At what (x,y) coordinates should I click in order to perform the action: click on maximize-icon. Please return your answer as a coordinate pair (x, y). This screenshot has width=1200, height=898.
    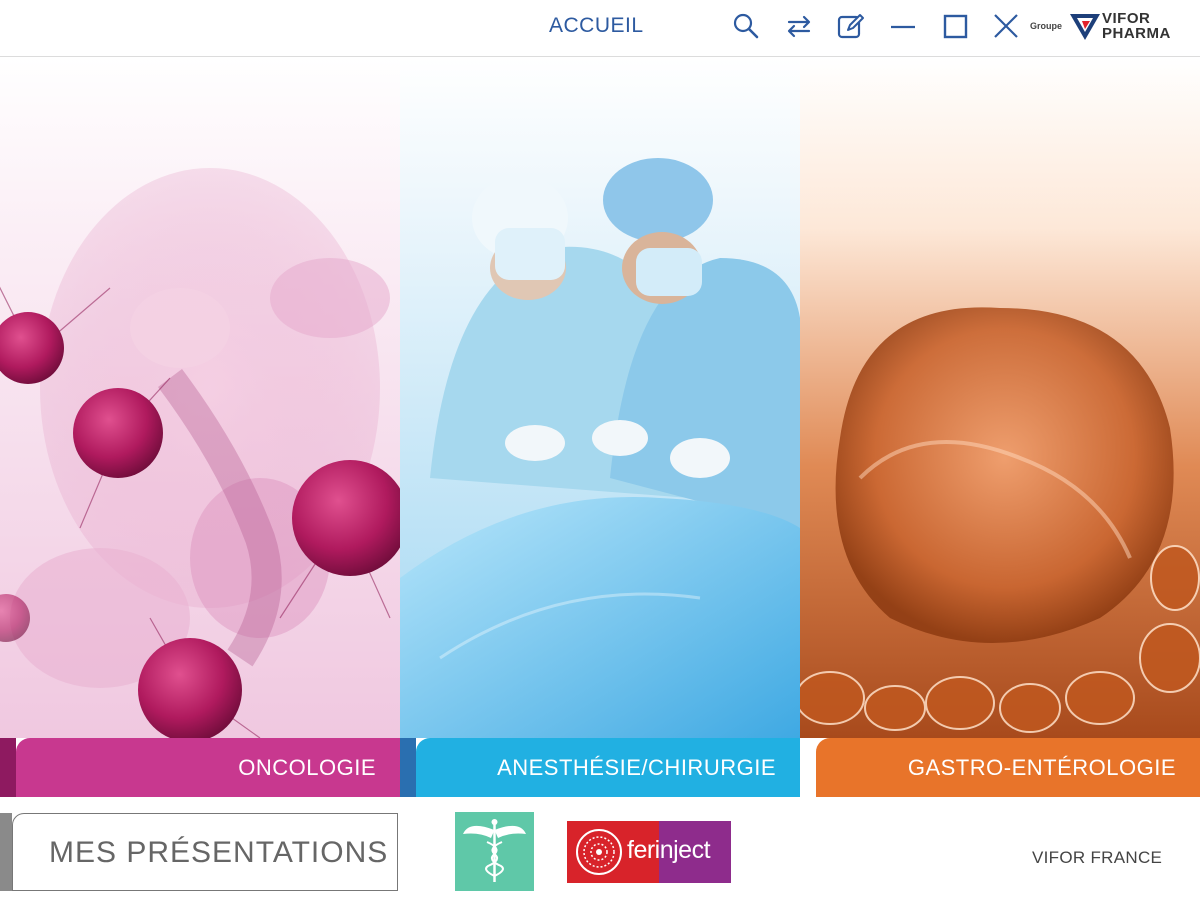
    Looking at the image, I should click on (955, 26).